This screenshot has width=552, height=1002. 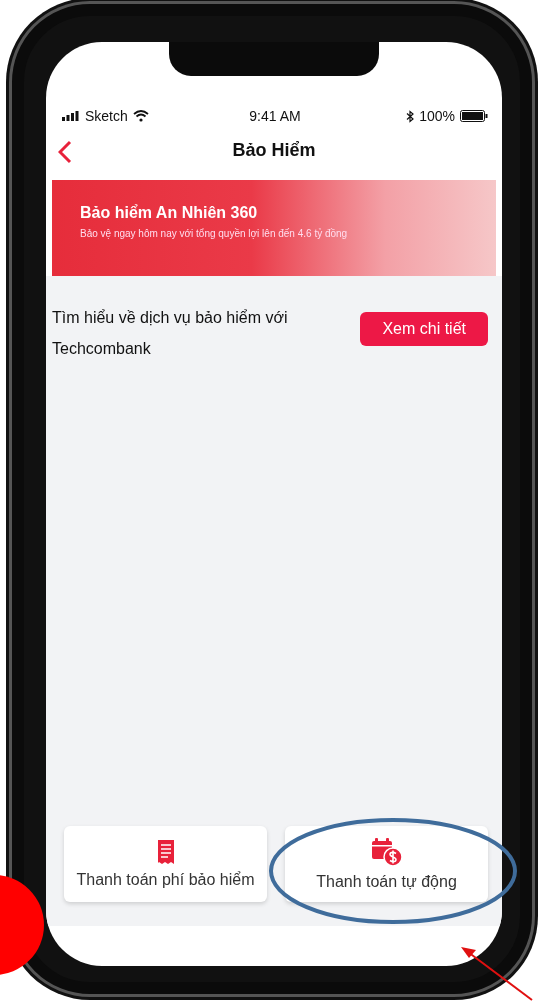 What do you see at coordinates (275, 116) in the screenshot?
I see `status-time: 9:41 AM` at bounding box center [275, 116].